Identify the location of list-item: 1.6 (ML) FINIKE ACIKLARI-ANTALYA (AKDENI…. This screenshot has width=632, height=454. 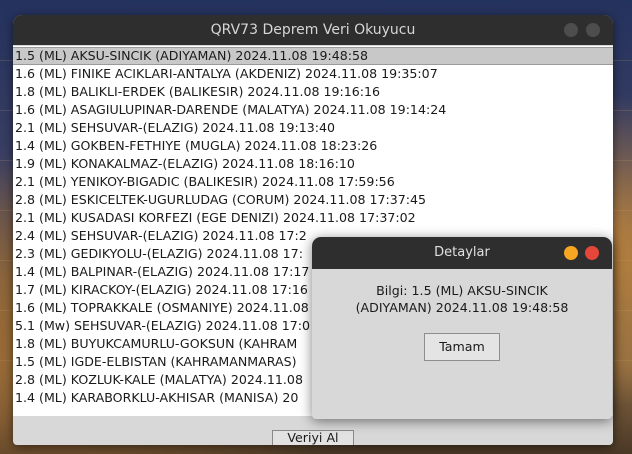
(313, 74).